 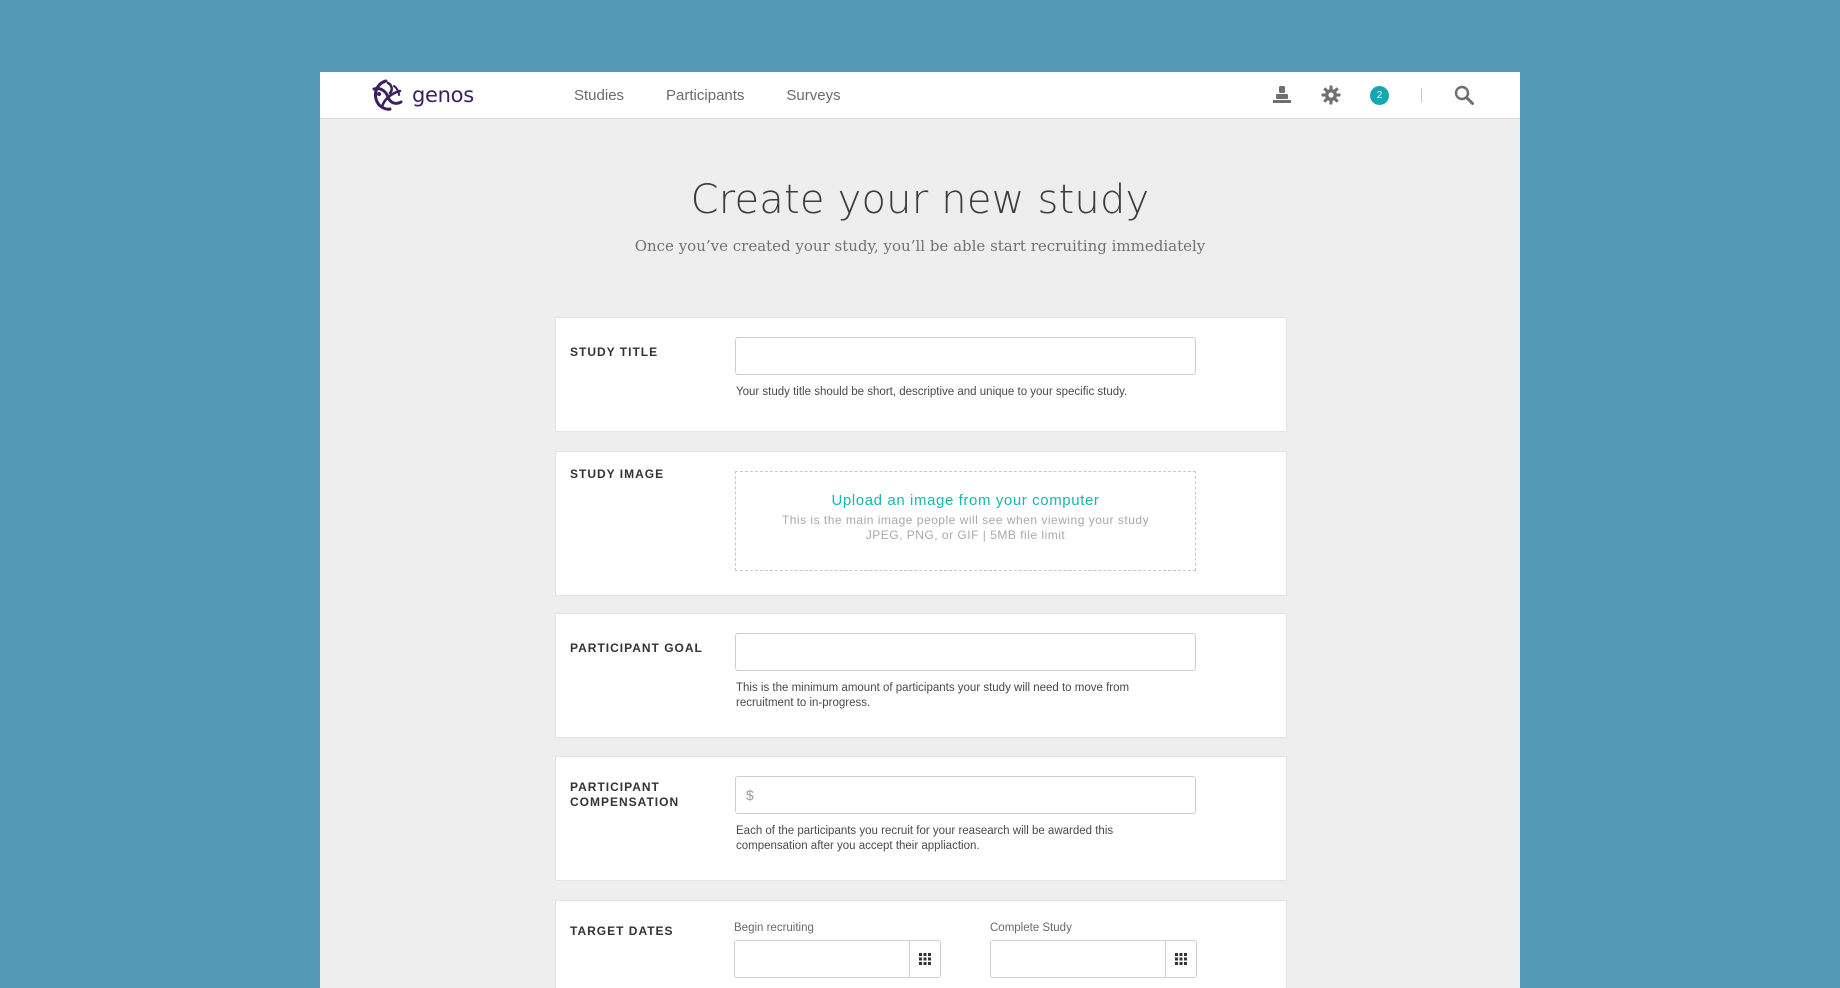 What do you see at coordinates (965, 535) in the screenshot?
I see `upload-hint-formats: JPEG, PNG, or GIF | 5MB file limit` at bounding box center [965, 535].